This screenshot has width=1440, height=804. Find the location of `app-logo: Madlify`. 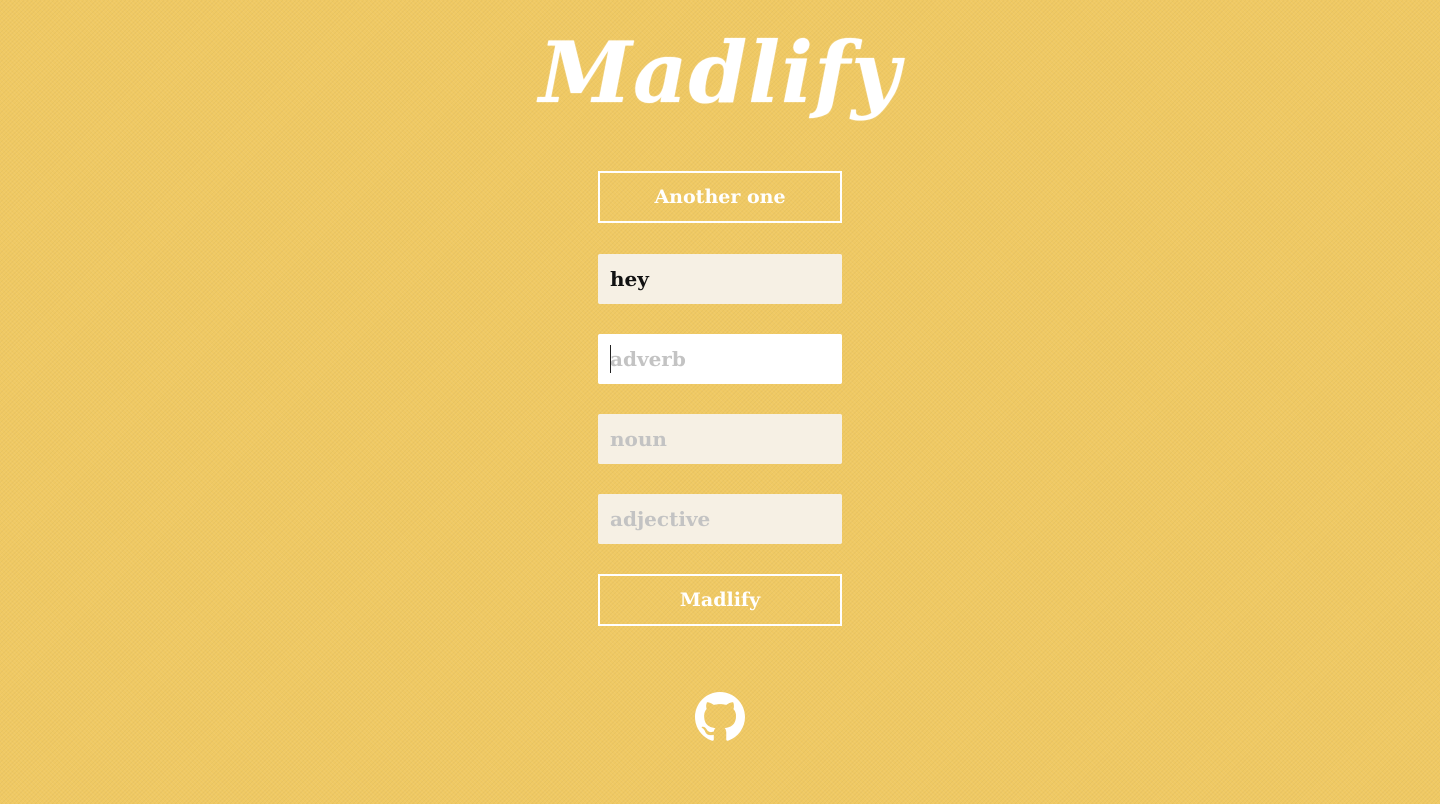

app-logo: Madlify is located at coordinates (720, 72).